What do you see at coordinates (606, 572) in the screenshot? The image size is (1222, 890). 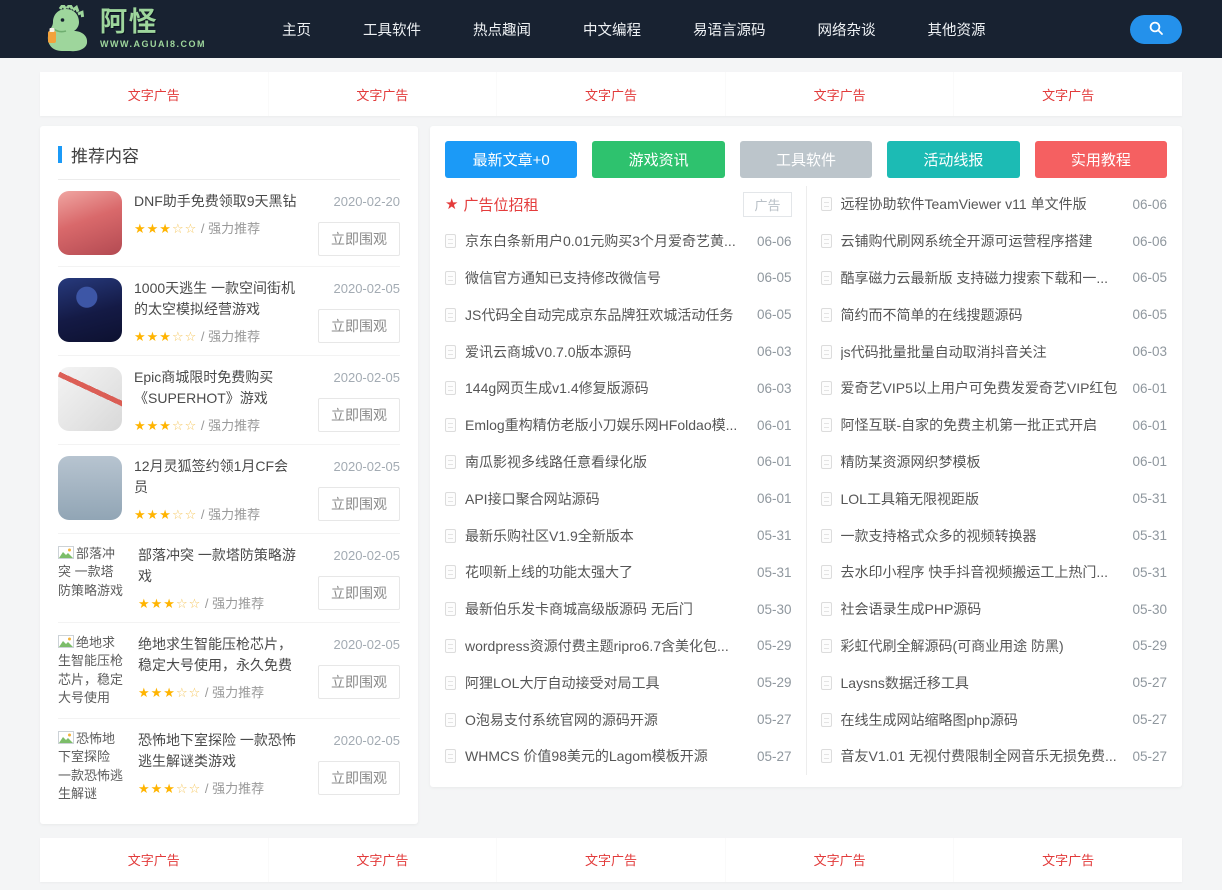 I see `article-link: 花呗新上线的功能太强大了` at bounding box center [606, 572].